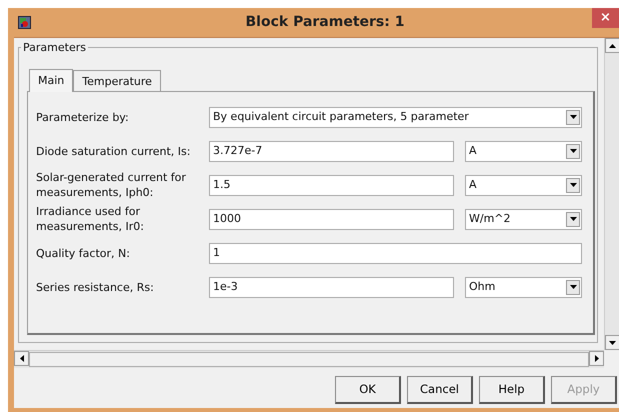 This screenshot has height=412, width=619. Describe the element at coordinates (395, 117) in the screenshot. I see `parameterize-dropdown: By equivalent circuit parameters, 5 parameter` at that location.